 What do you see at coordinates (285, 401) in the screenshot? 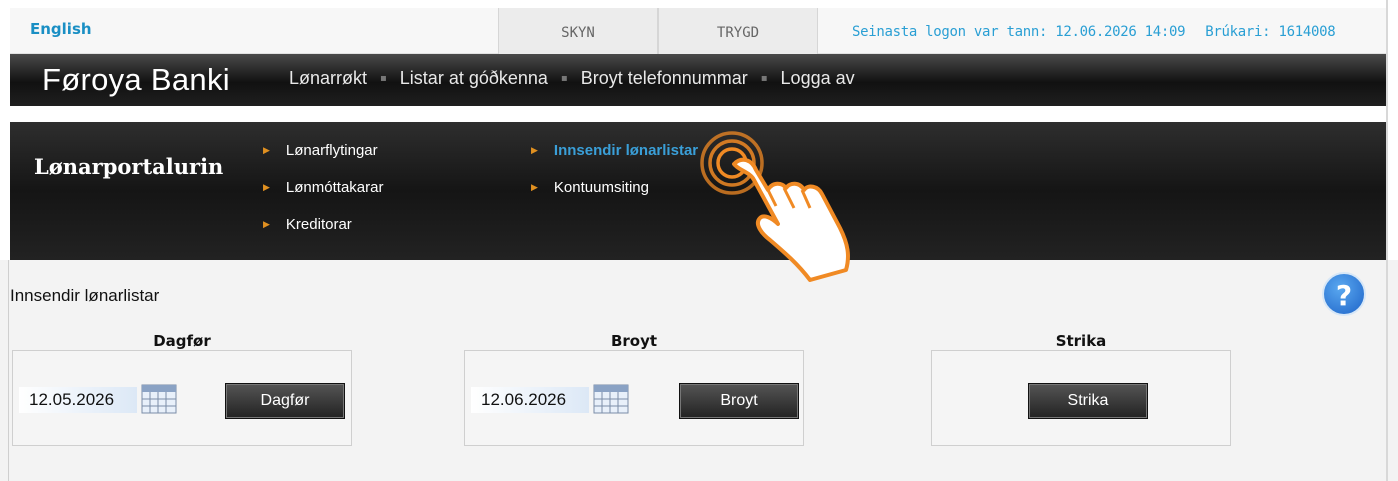
I see `dagfor-button: Dagfør` at bounding box center [285, 401].